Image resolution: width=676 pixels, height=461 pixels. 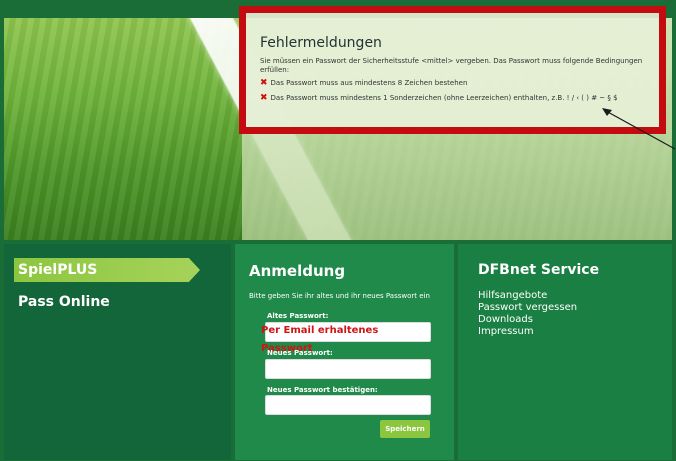 I want to click on error-title: Fehlermeldungen, so click(x=321, y=43).